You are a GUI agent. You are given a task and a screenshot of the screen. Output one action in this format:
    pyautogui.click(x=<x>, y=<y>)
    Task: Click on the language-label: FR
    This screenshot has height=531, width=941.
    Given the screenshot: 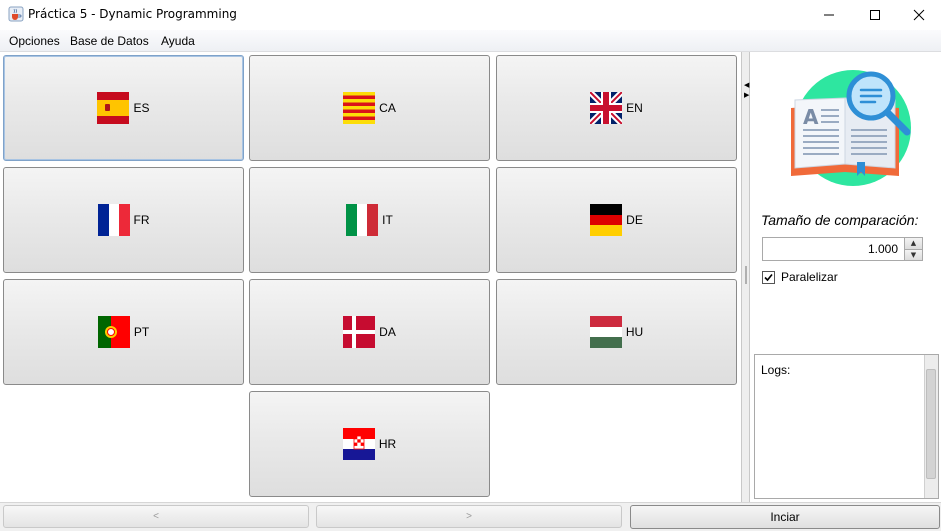 What is the action you would take?
    pyautogui.click(x=141, y=220)
    